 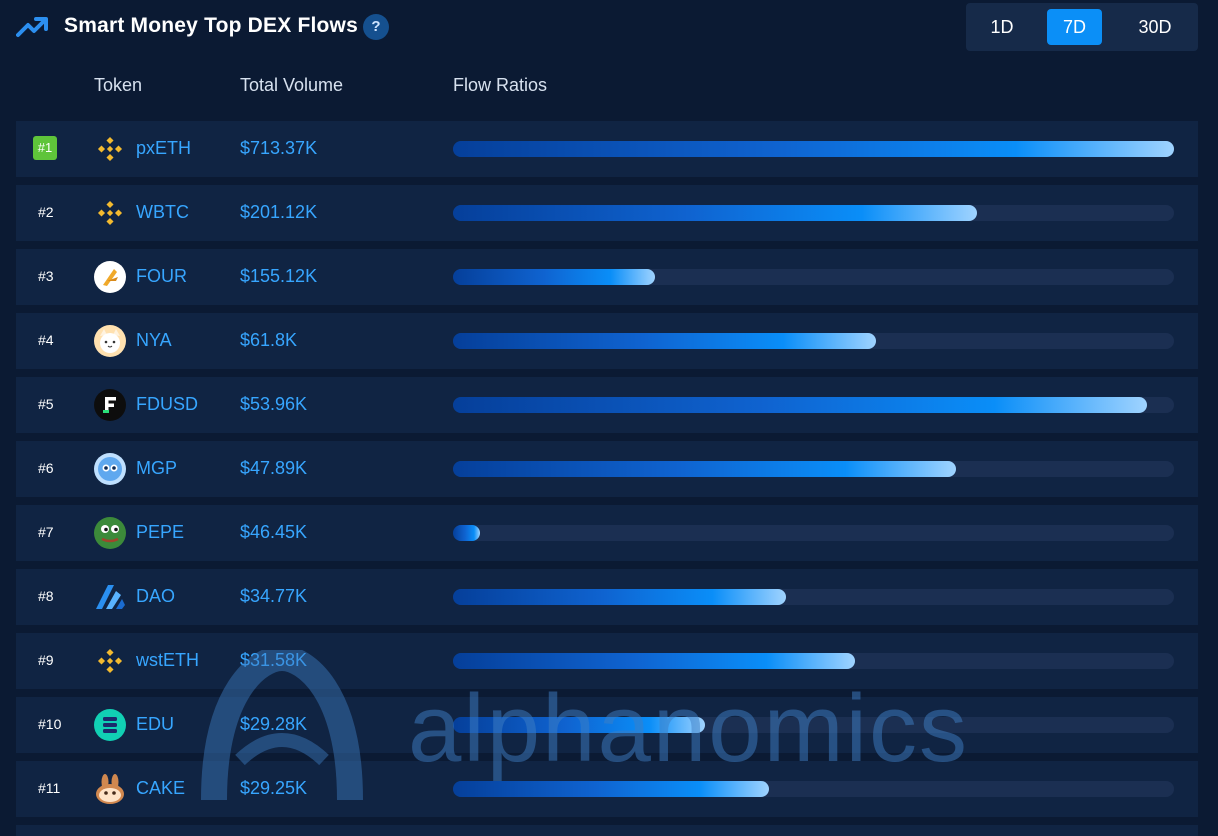 What do you see at coordinates (279, 212) in the screenshot?
I see `total-volume: $201.12K` at bounding box center [279, 212].